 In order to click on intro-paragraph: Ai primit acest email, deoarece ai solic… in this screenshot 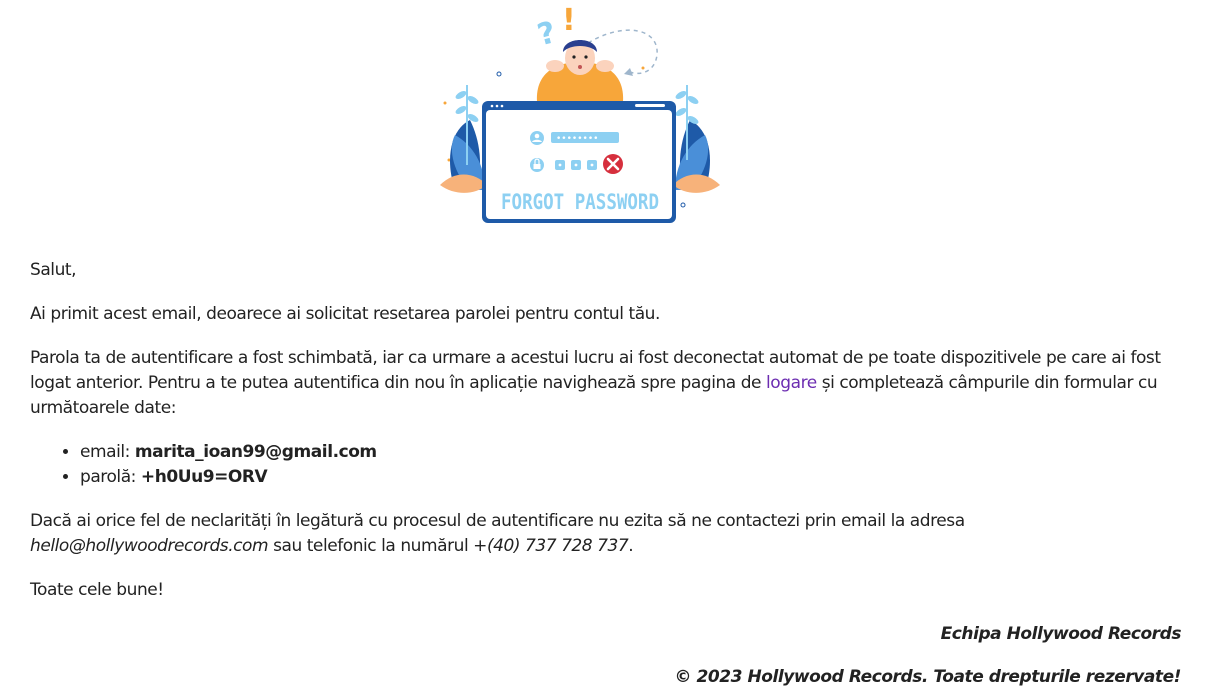, I will do `click(345, 314)`.